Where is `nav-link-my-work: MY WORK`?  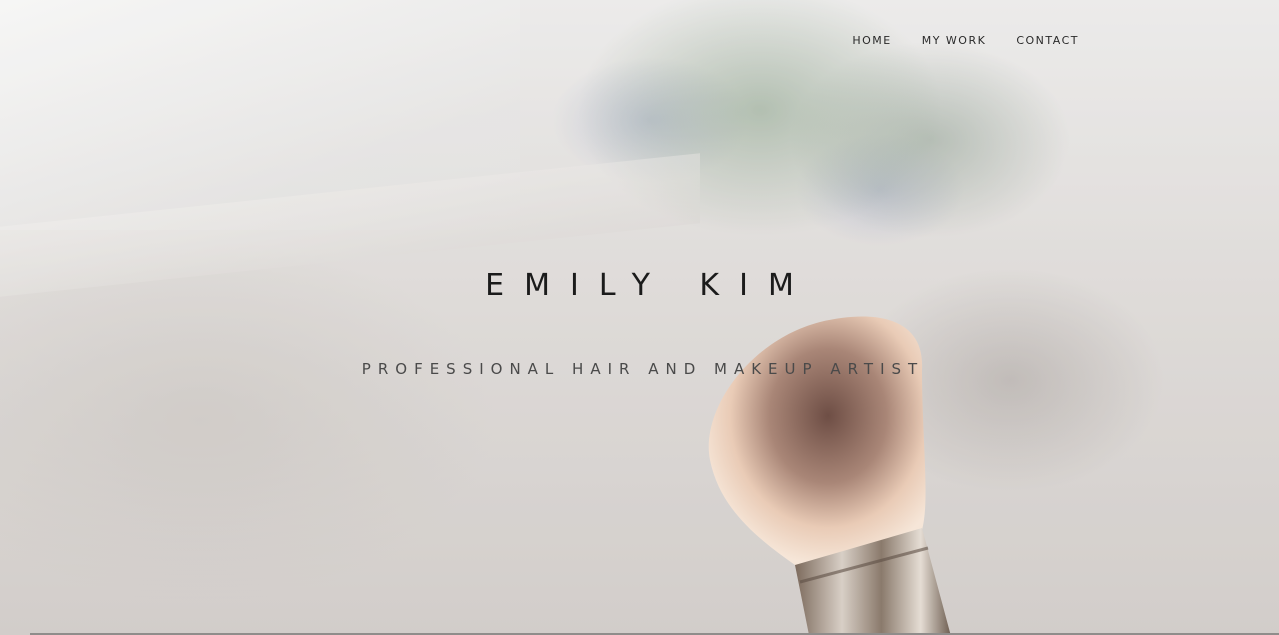
nav-link-my-work: MY WORK is located at coordinates (954, 40).